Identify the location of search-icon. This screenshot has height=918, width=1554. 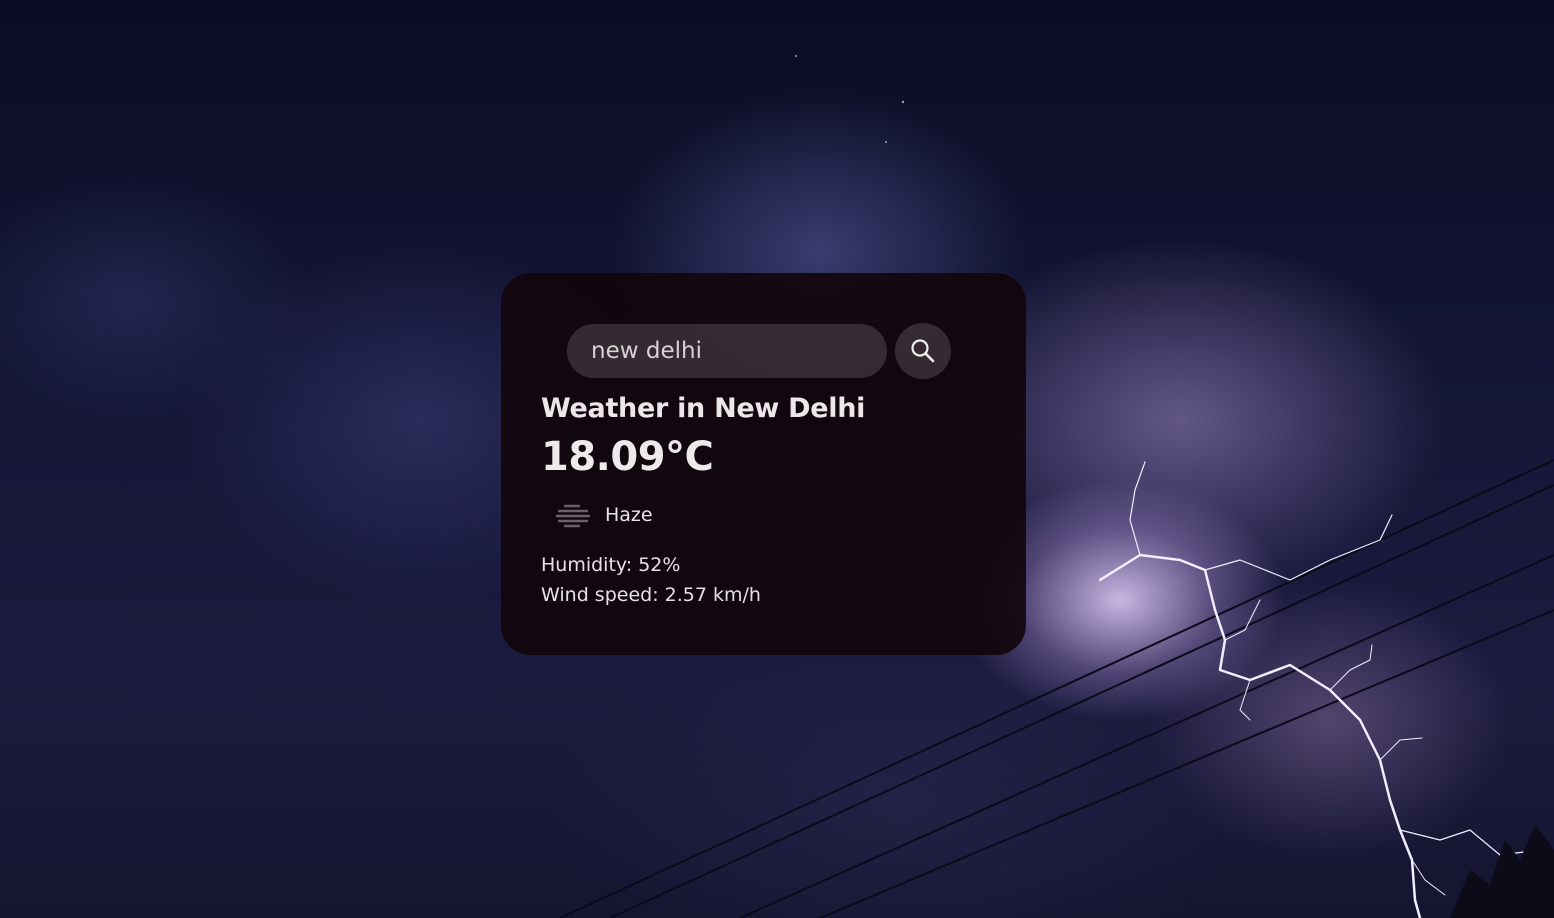
(923, 351).